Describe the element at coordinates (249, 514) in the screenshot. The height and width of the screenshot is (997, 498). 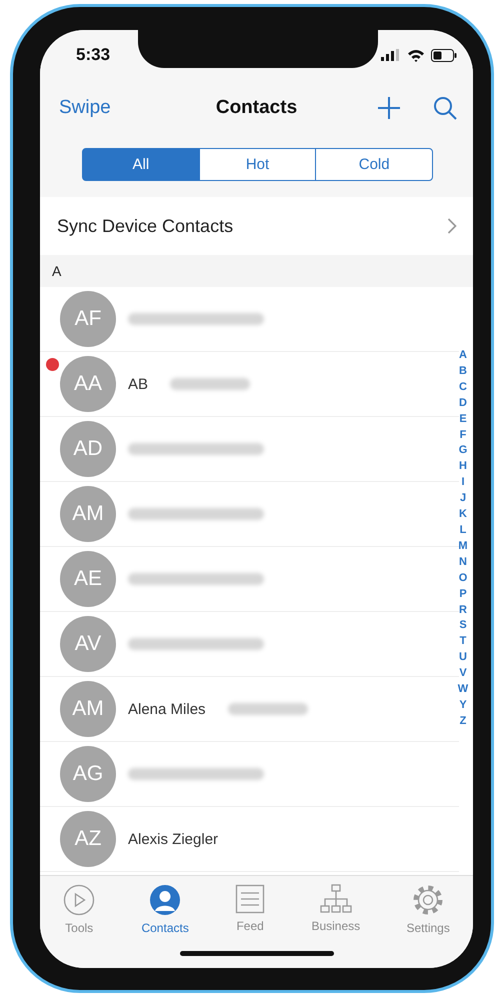
I see `contact-row: AM` at that location.